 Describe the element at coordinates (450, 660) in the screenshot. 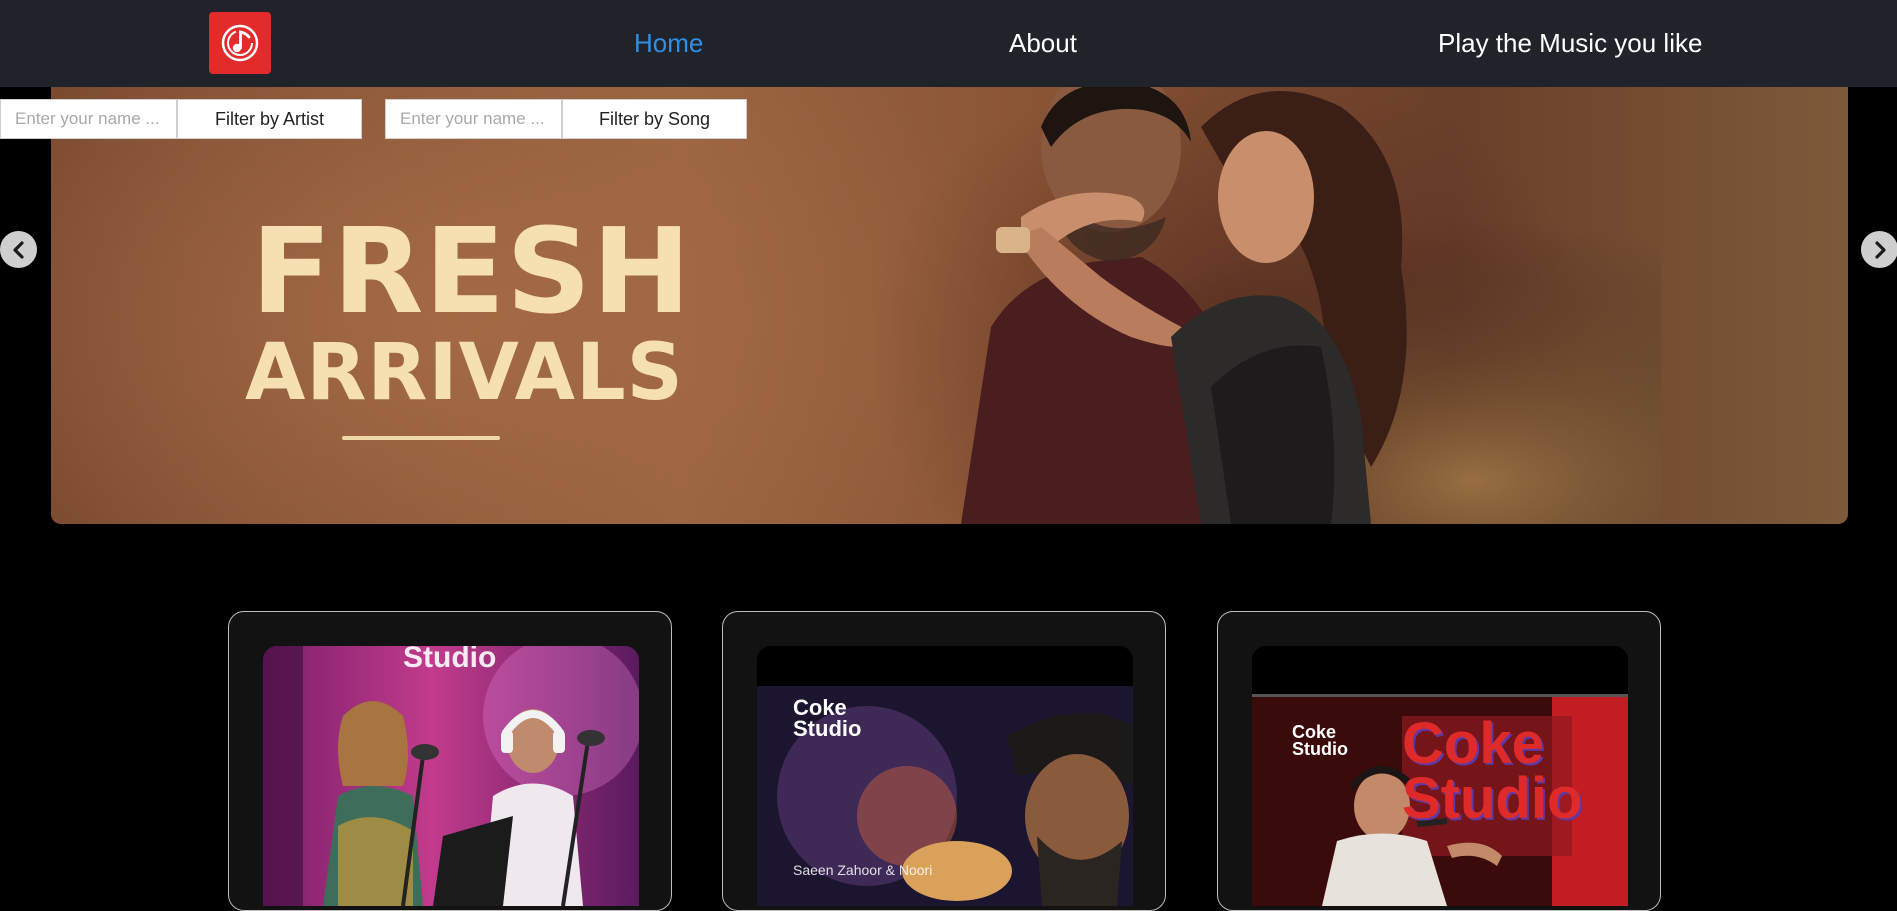

I see `coke-studio-logo: Studio` at that location.